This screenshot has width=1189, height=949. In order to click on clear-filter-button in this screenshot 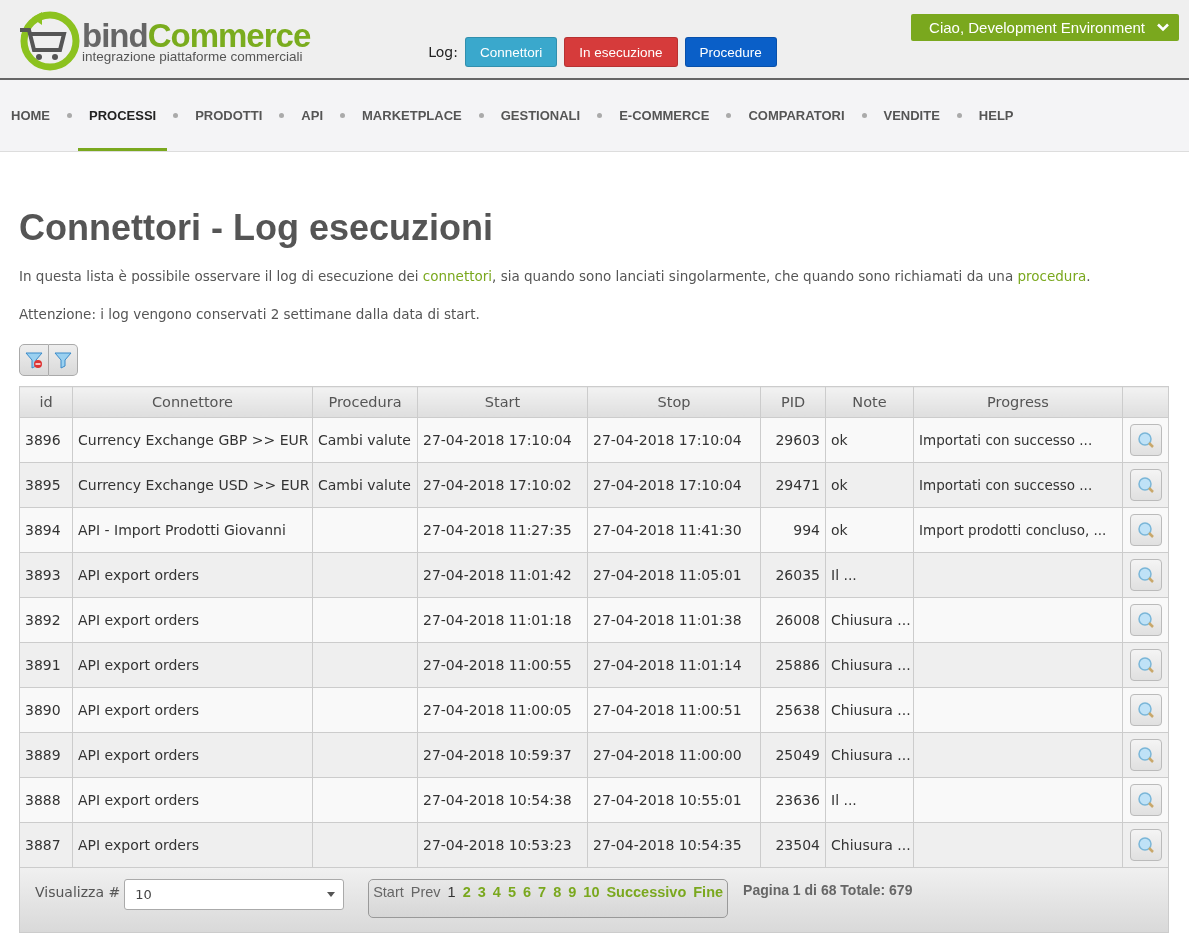, I will do `click(34, 360)`.